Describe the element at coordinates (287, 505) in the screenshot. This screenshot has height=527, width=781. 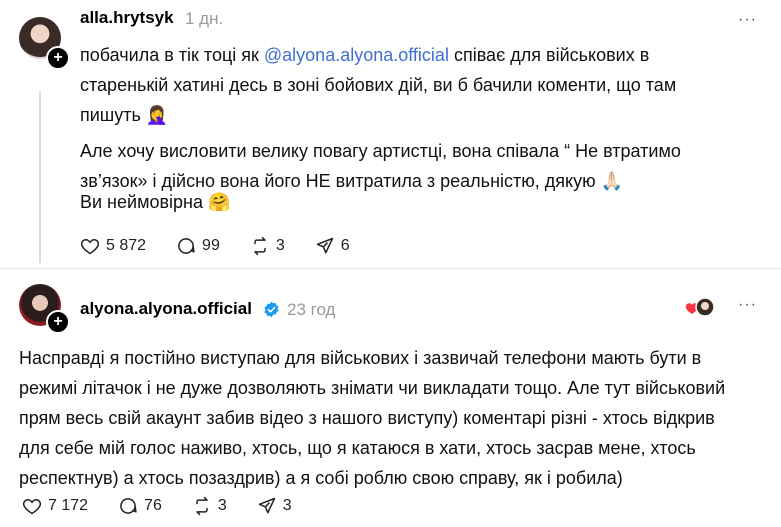
I see `share-count: 3` at that location.